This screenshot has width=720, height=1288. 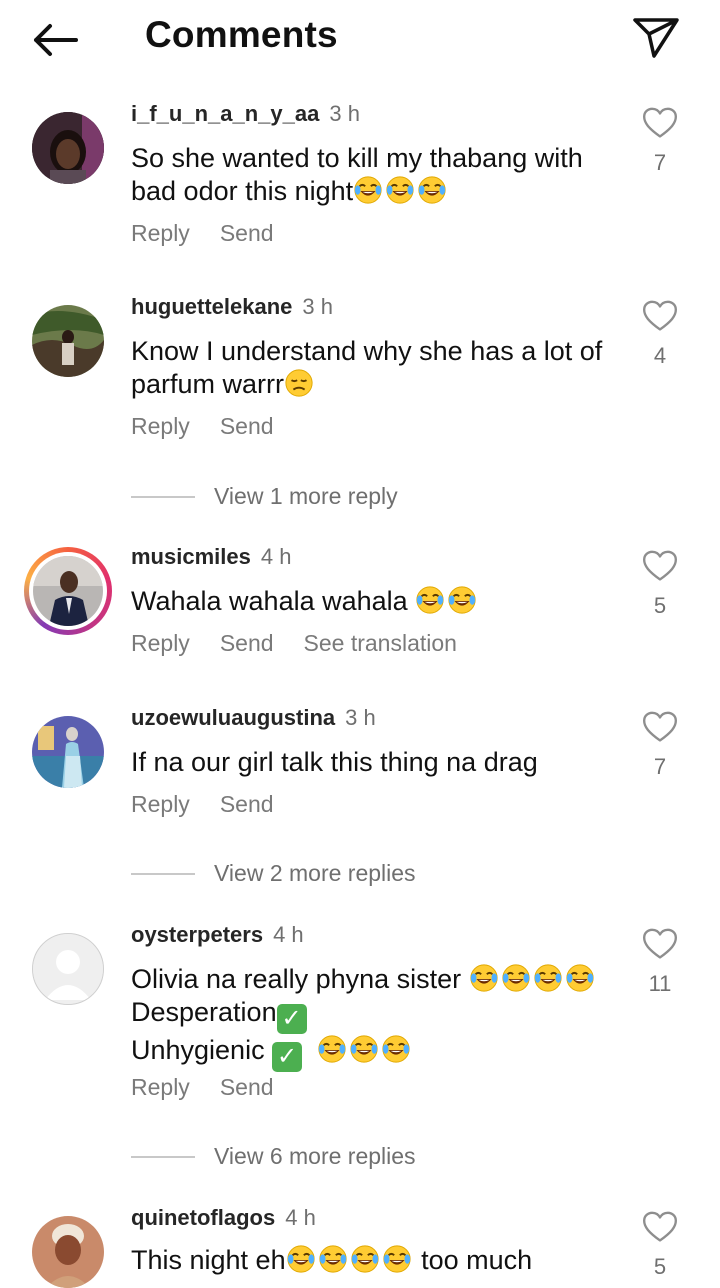 I want to click on comment-line-with-emoji: Desperation ✓, so click(x=376, y=1015).